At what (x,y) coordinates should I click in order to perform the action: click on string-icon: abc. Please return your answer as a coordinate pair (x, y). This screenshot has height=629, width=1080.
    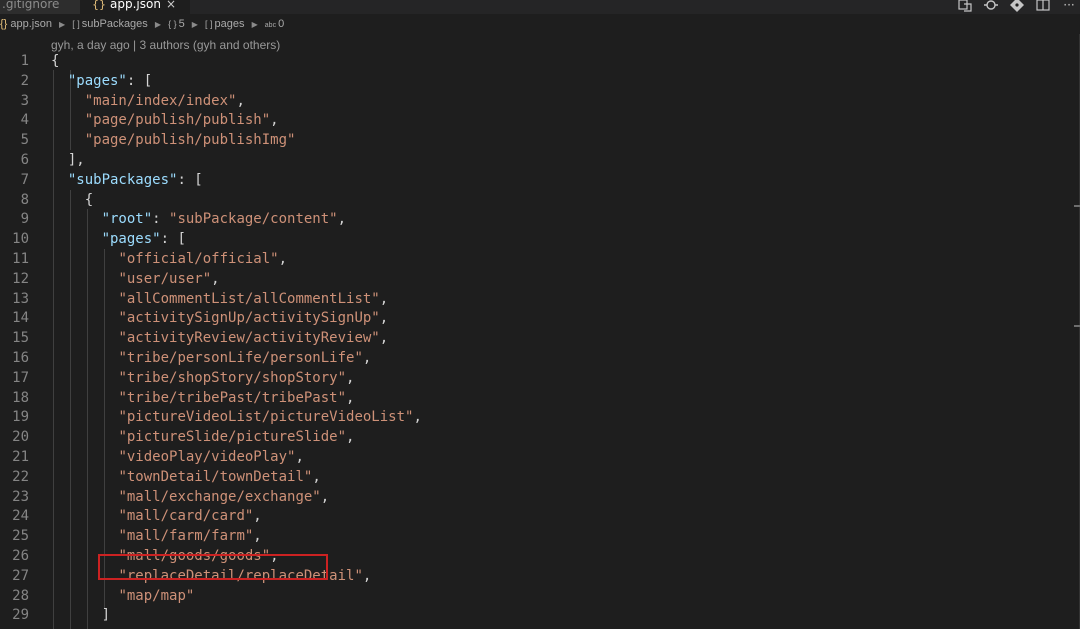
    Looking at the image, I should click on (270, 25).